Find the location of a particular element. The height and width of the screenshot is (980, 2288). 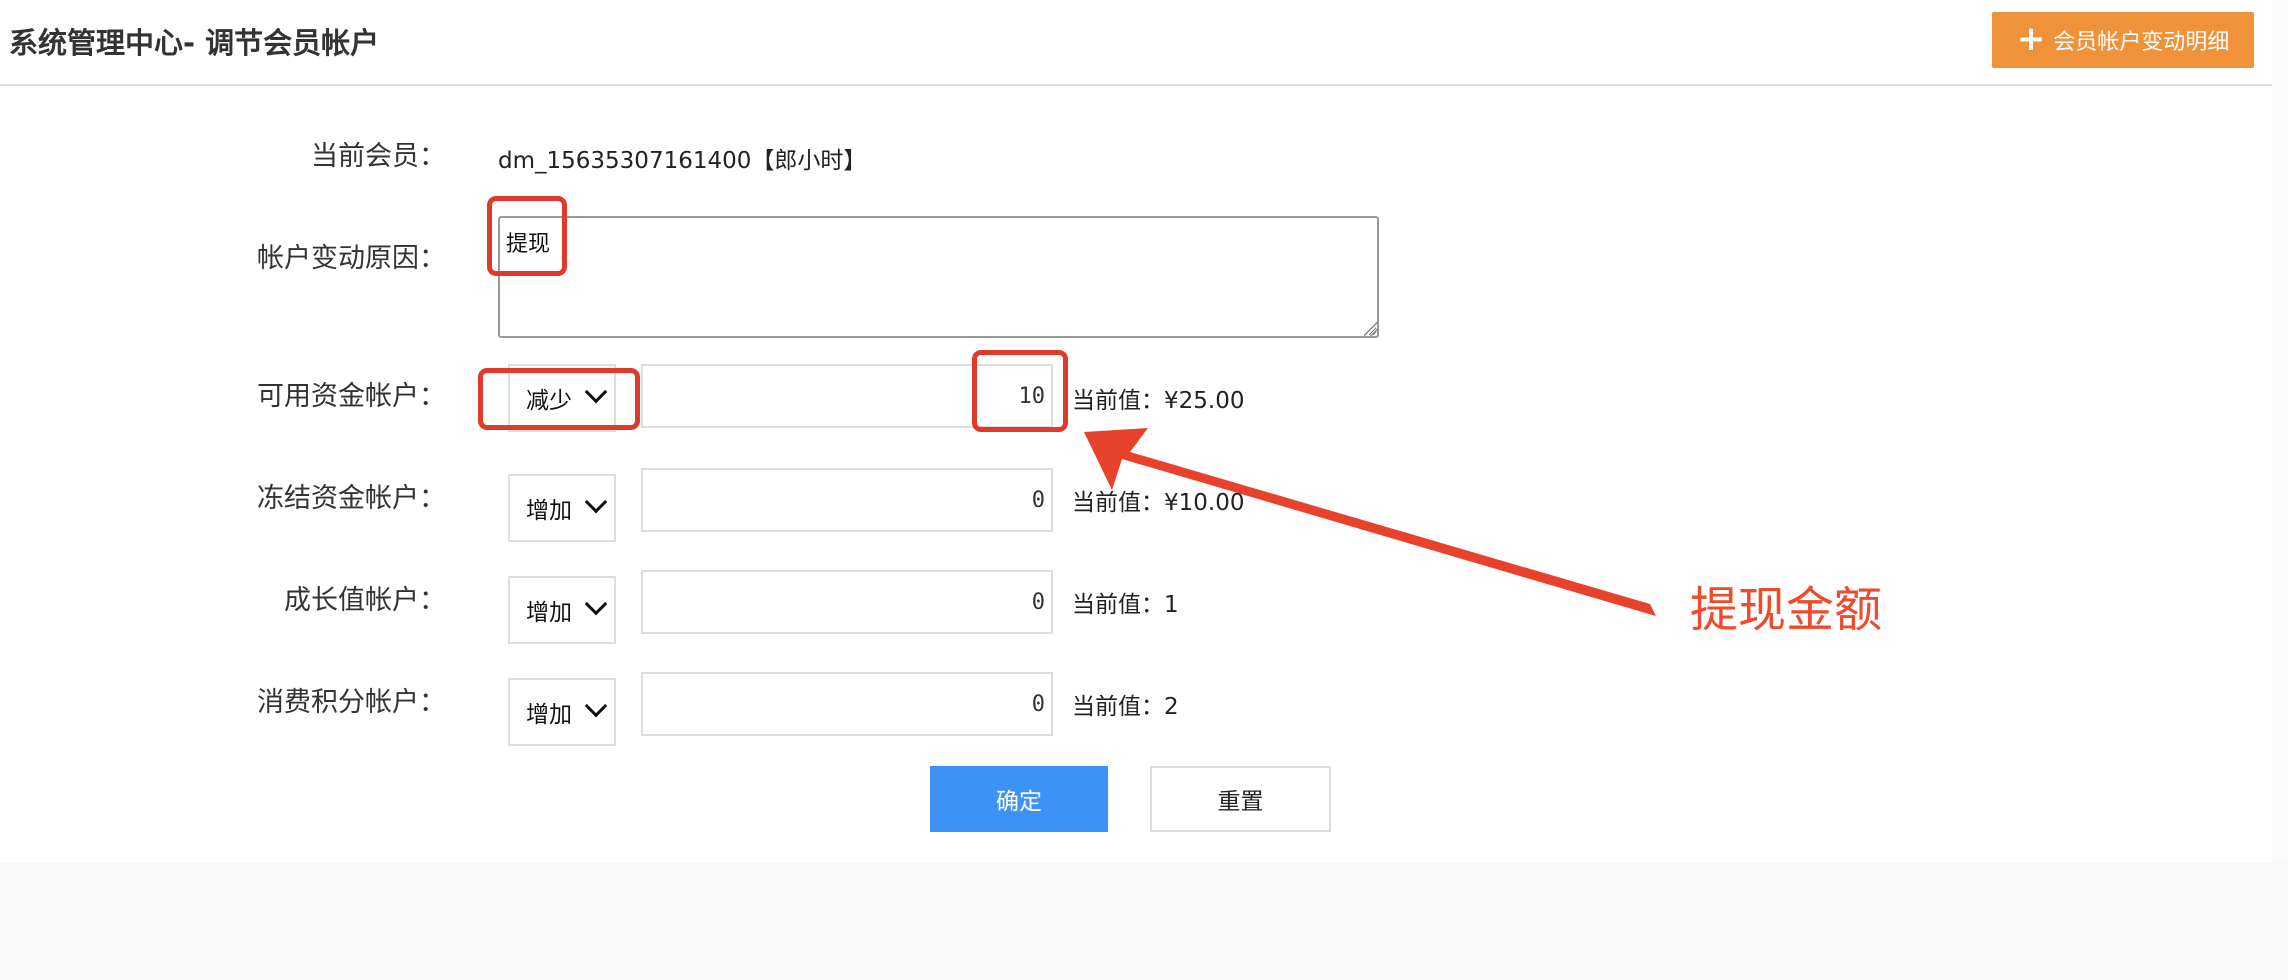

frozen-funds-label: 冻结资金帐户： is located at coordinates (351, 498).